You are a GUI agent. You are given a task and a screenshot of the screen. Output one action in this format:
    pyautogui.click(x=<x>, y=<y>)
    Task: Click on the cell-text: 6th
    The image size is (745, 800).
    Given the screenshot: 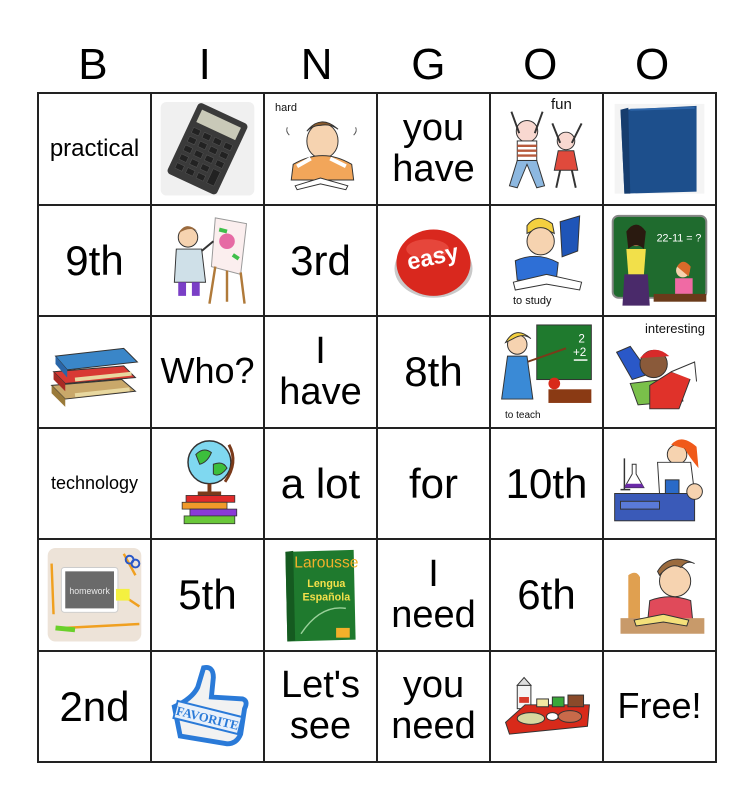 What is the action you would take?
    pyautogui.click(x=546, y=595)
    